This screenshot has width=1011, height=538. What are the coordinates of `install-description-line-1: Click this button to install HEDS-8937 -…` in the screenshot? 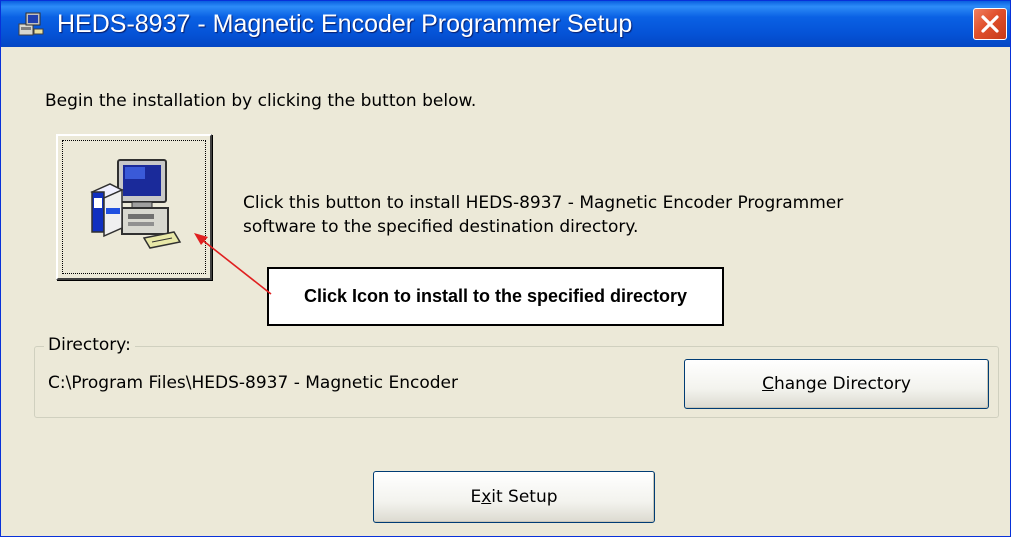 It's located at (543, 203).